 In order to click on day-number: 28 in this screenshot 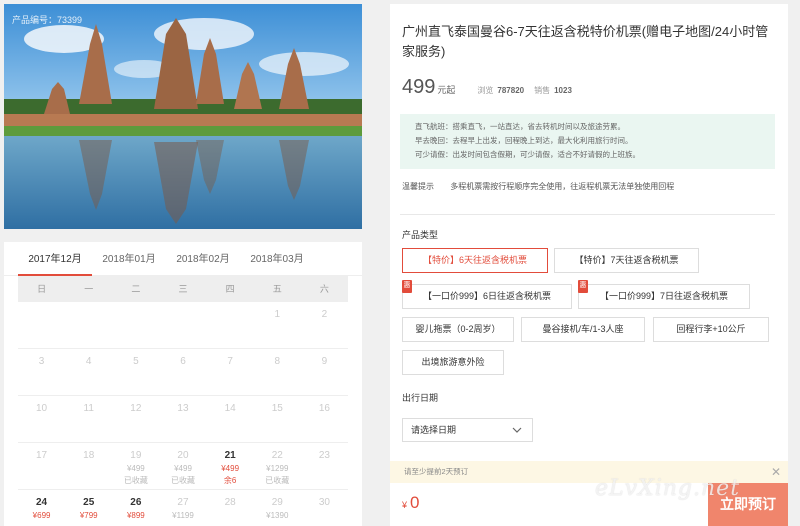, I will do `click(230, 502)`.